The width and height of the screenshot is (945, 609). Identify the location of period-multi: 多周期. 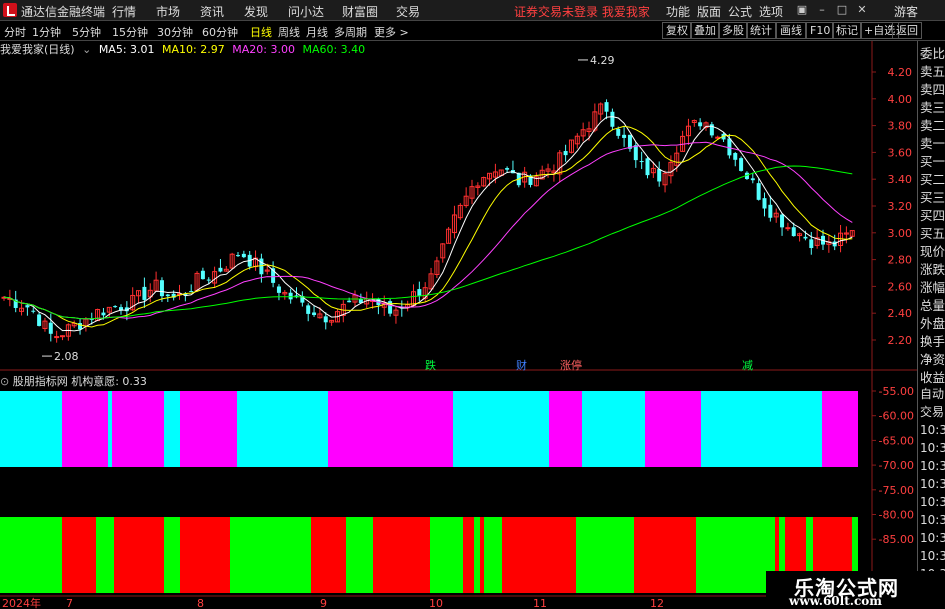
(350, 32).